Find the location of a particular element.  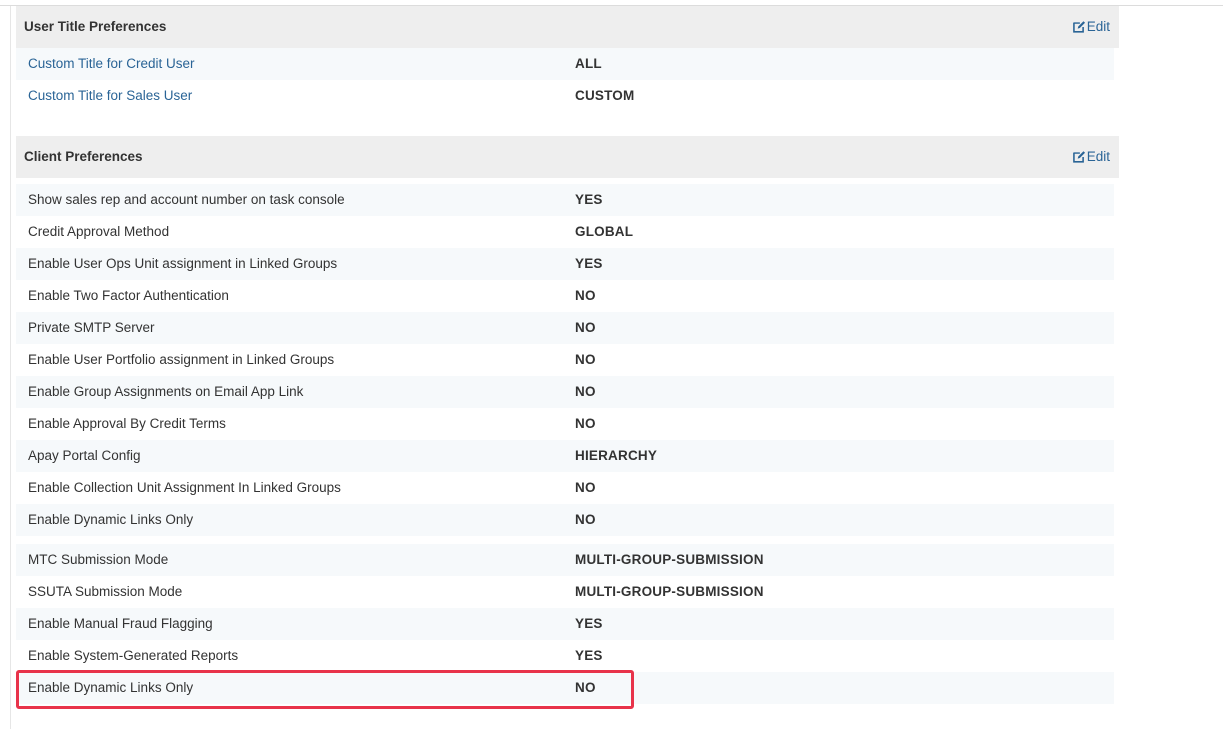

custom-title-credit-user-link: Custom Title for Credit User is located at coordinates (111, 64).